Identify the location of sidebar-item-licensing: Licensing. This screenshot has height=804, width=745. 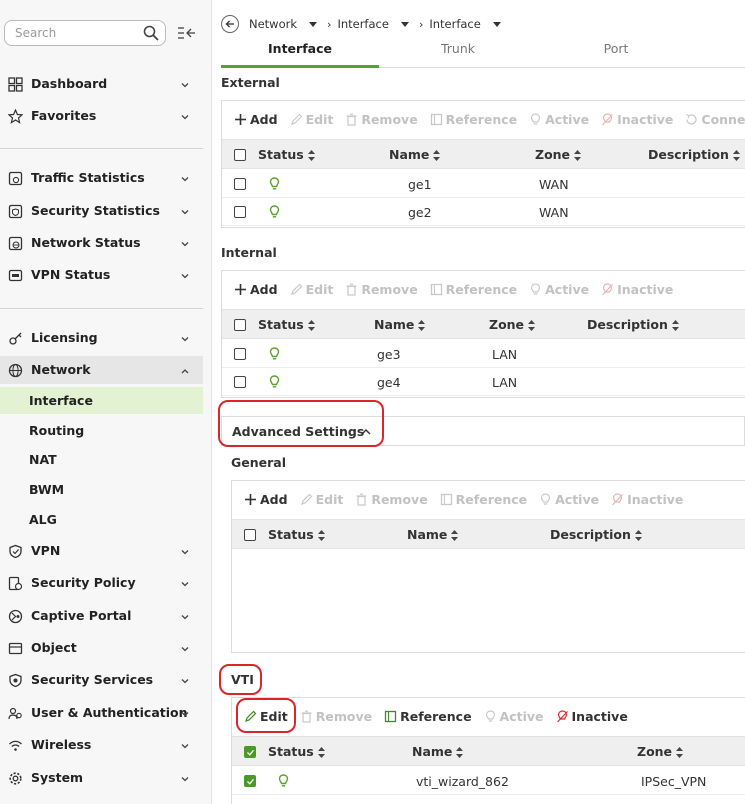
(101, 338).